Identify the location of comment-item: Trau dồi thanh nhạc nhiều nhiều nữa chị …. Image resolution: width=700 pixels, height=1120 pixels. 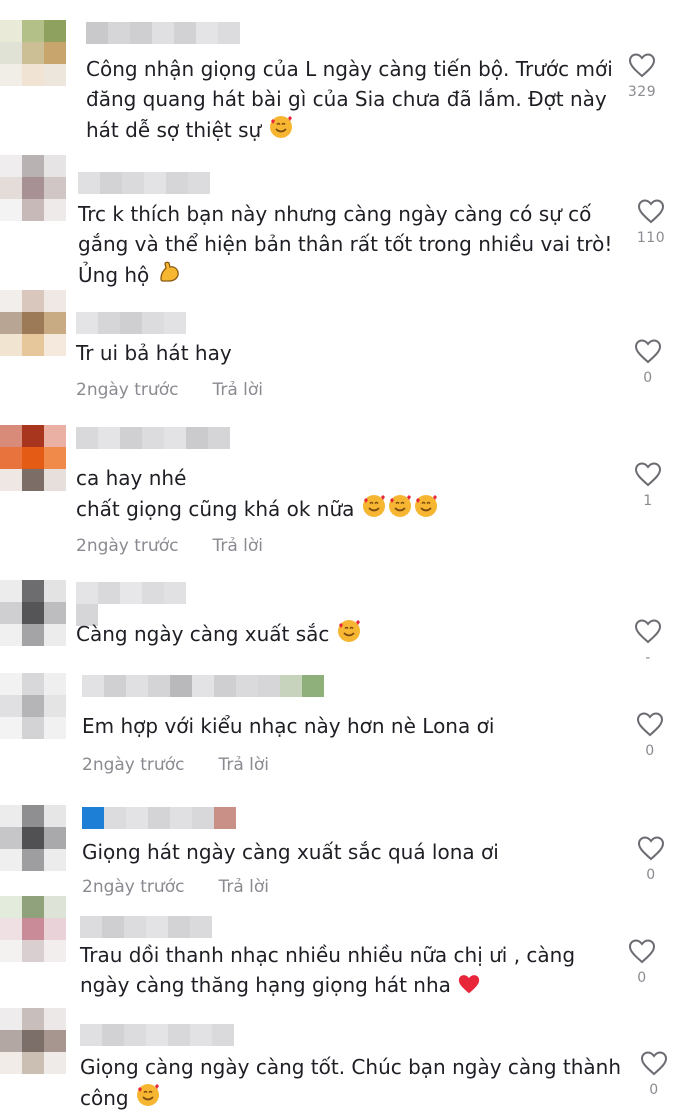
(350, 948).